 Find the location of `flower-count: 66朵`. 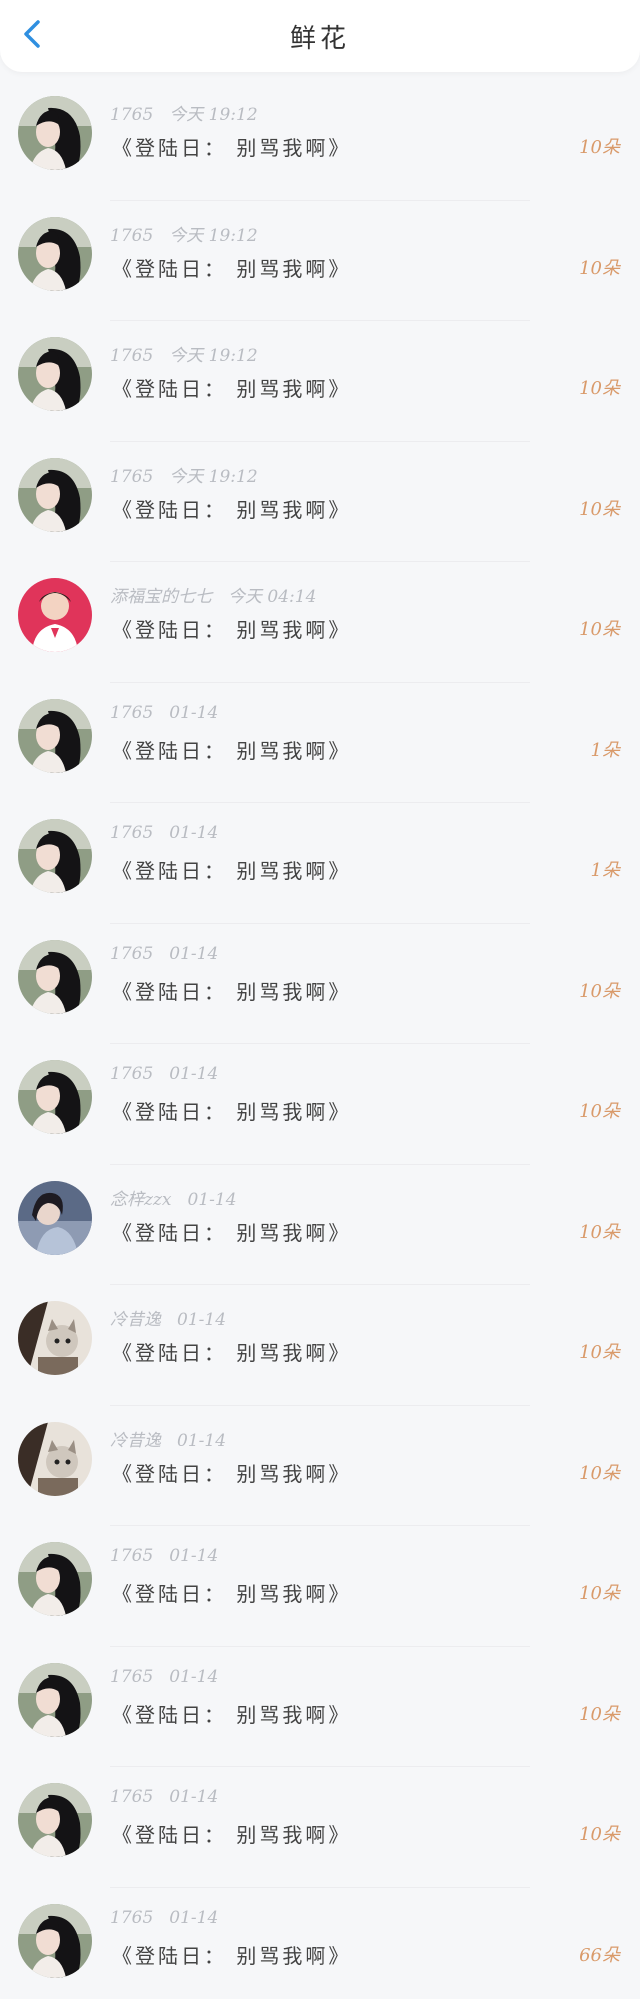

flower-count: 66朵 is located at coordinates (599, 1955).